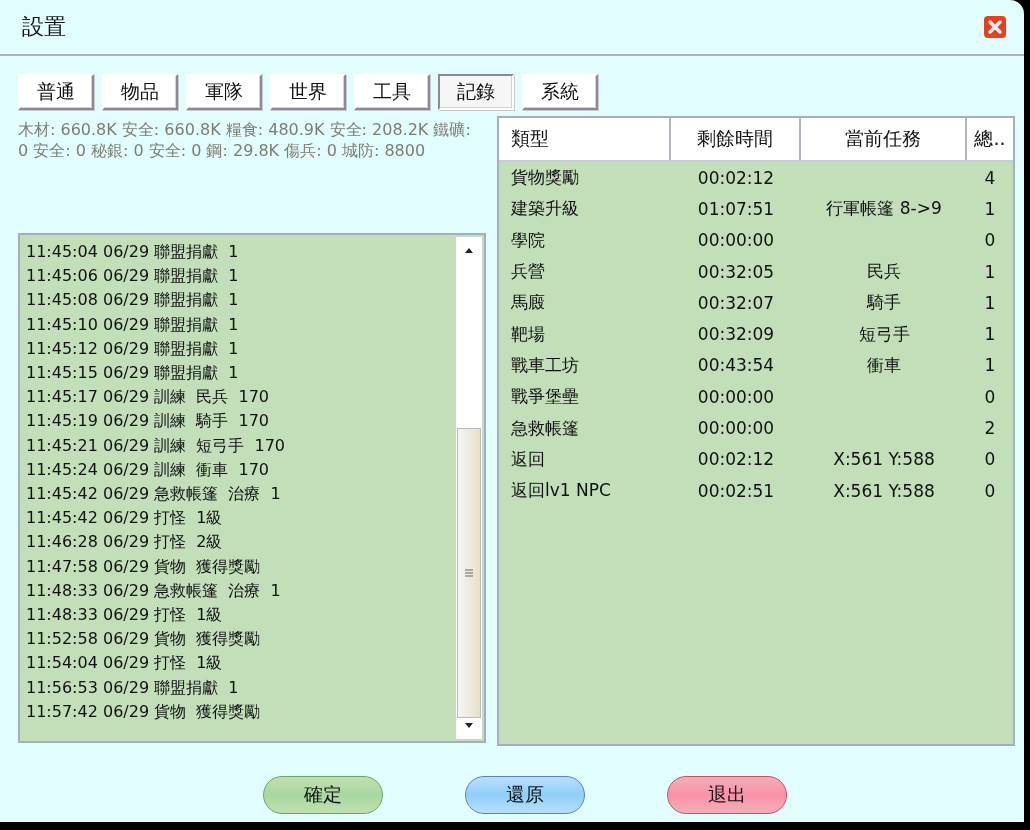  Describe the element at coordinates (133, 276) in the screenshot. I see `log-entry: 11:45:06 06/29 聯盟捐獻 1` at that location.